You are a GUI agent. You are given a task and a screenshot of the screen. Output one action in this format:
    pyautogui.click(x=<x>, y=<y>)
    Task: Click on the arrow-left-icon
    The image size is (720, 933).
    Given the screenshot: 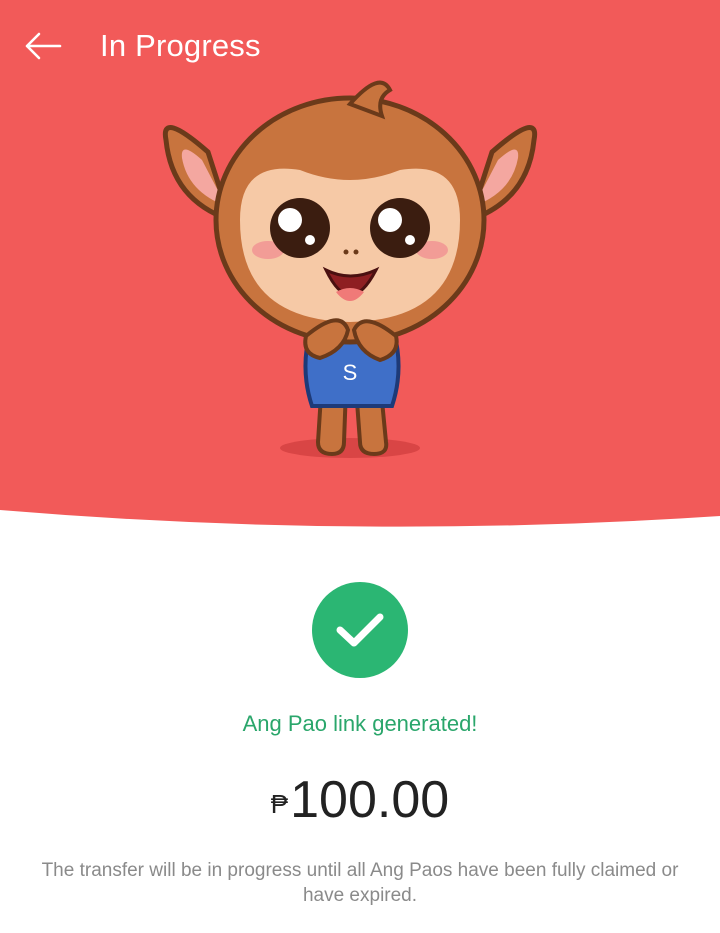 What is the action you would take?
    pyautogui.click(x=43, y=46)
    